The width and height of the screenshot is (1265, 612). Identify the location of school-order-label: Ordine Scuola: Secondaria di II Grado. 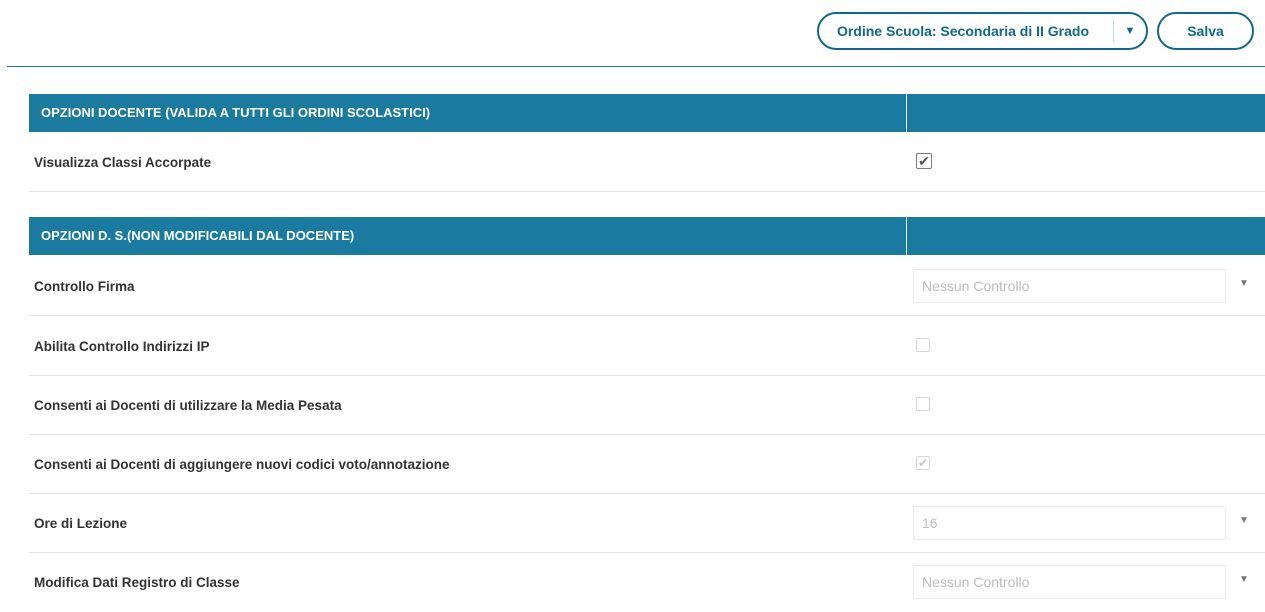
(966, 31).